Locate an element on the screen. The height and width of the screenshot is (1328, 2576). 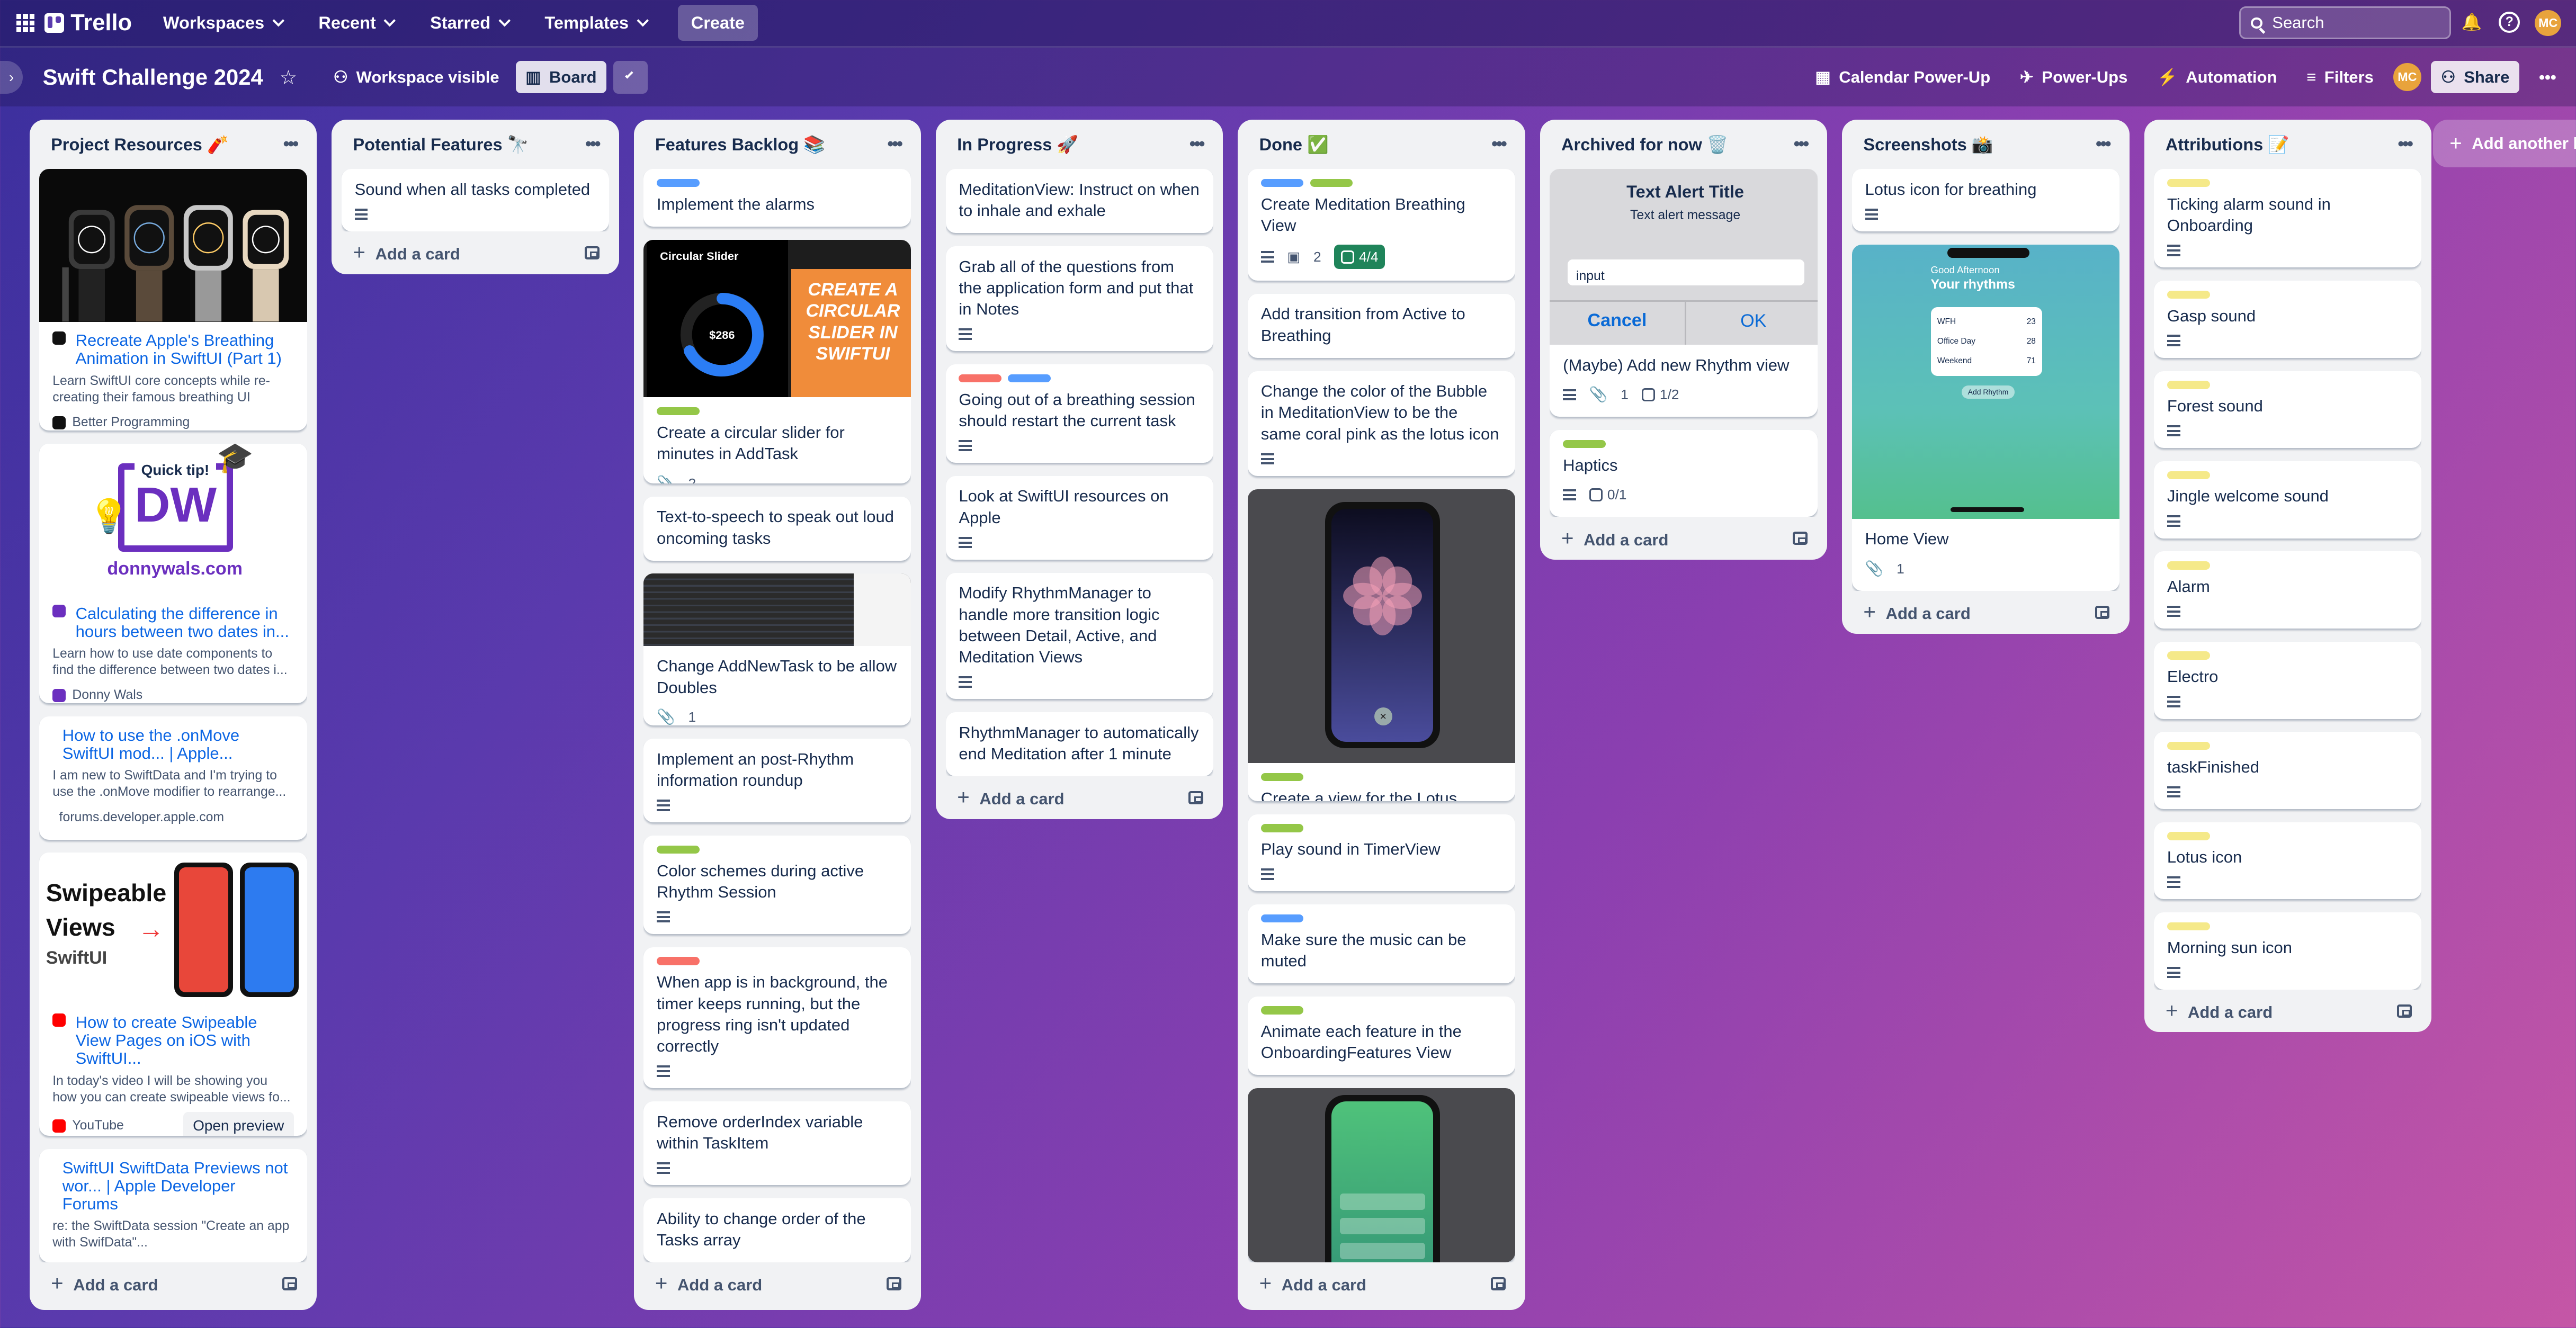
board-menu-button: ••• is located at coordinates (2547, 77).